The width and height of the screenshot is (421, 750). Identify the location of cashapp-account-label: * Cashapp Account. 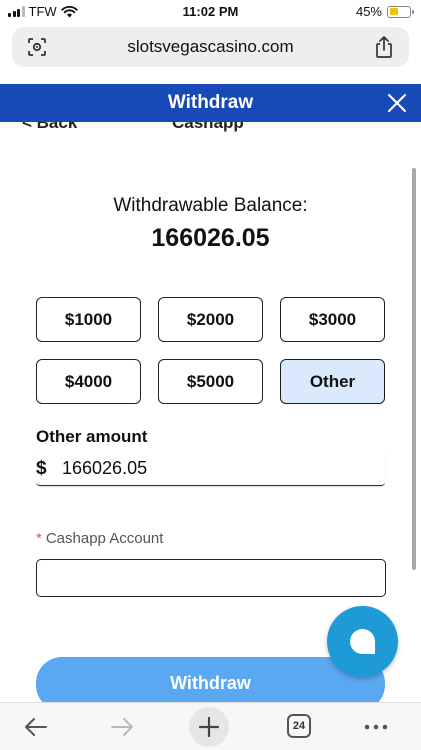
(99, 538).